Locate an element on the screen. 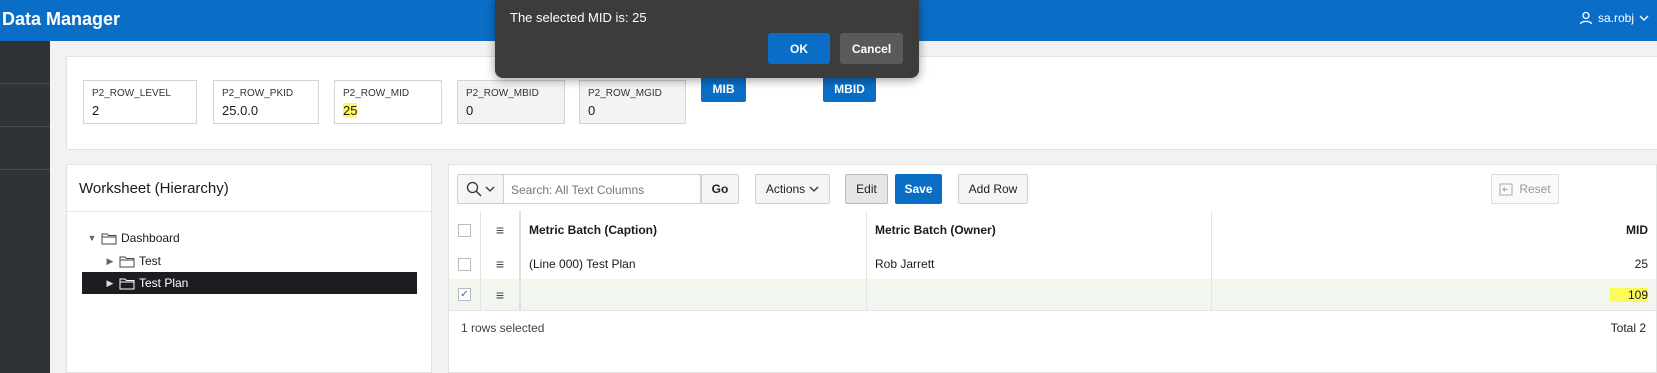  field-label: P2_ROW_MGID is located at coordinates (625, 93).